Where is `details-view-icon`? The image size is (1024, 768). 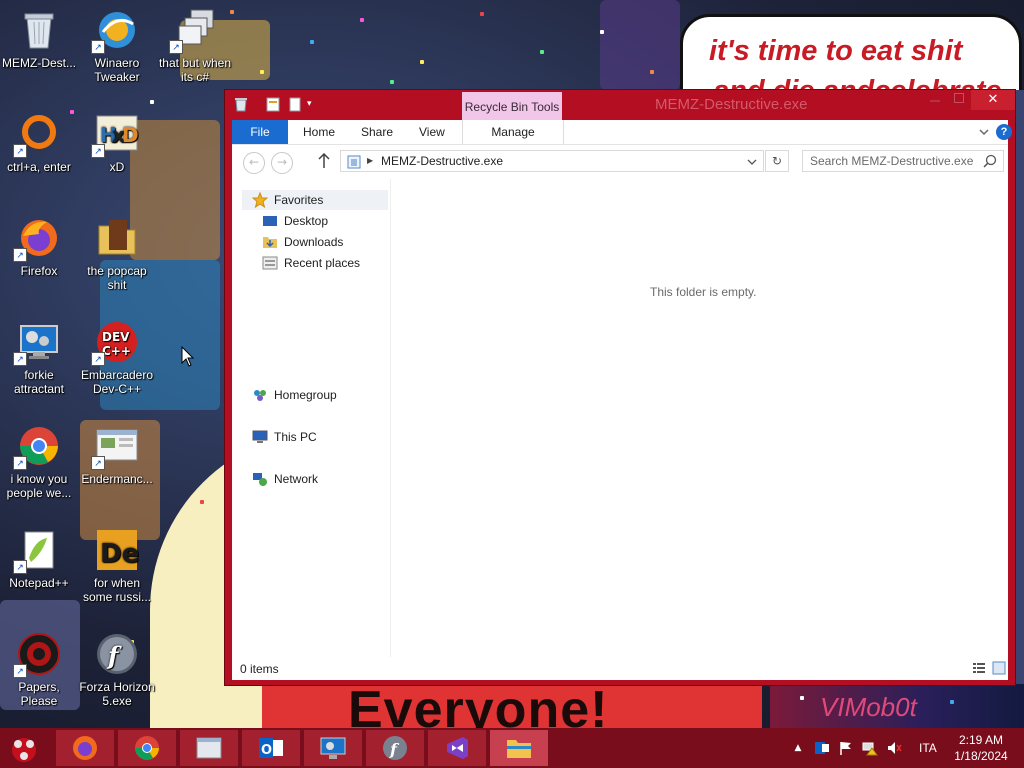
details-view-icon is located at coordinates (979, 668).